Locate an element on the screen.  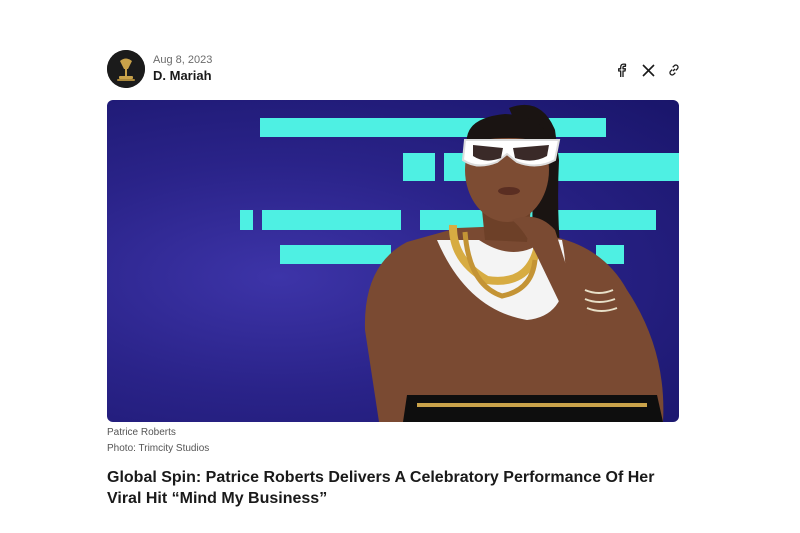
image-caption: Patrice Roberts Photo: Trimcity Studios is located at coordinates (158, 441).